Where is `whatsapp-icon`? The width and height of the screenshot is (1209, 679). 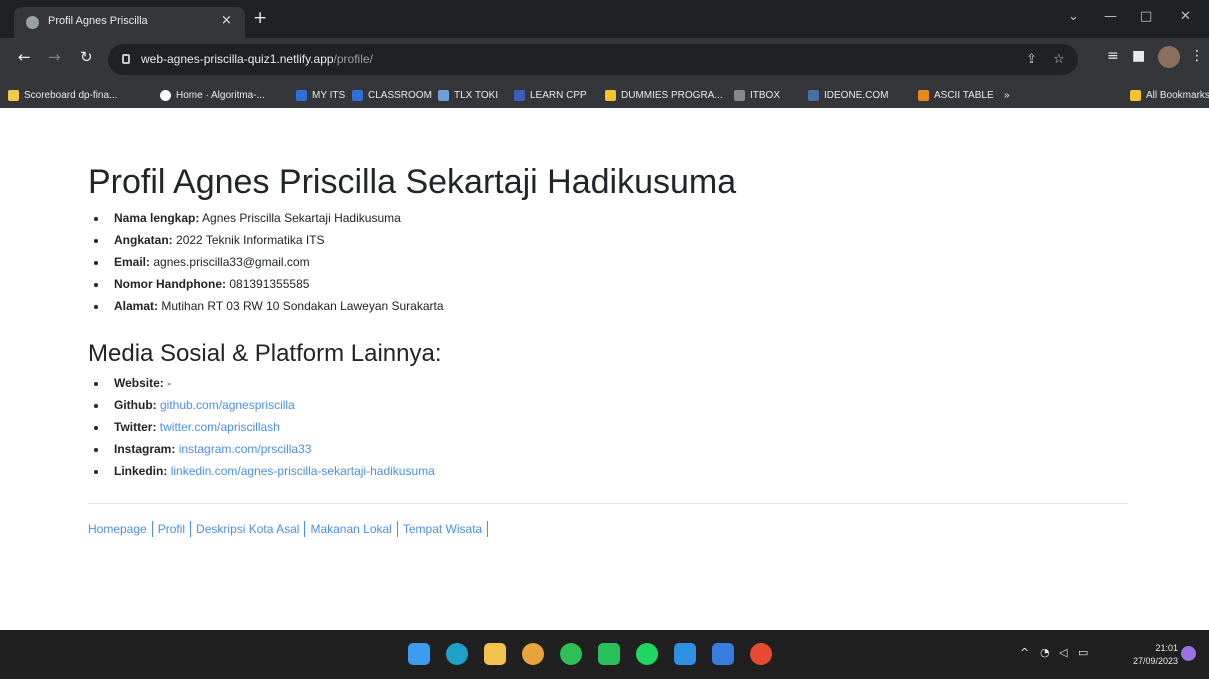
whatsapp-icon is located at coordinates (571, 654).